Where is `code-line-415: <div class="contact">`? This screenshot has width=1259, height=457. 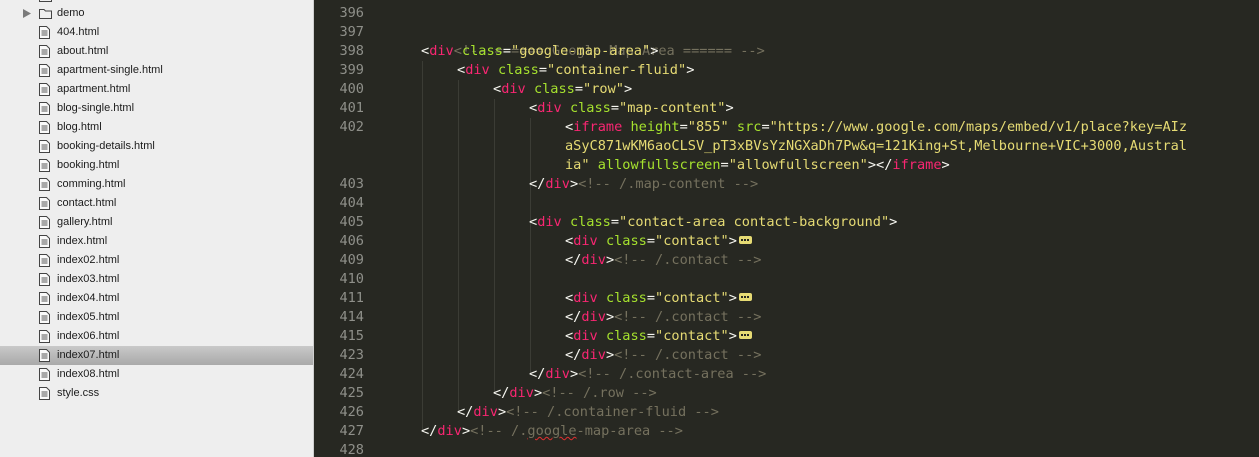
code-line-415: <div class="contact"> is located at coordinates (658, 336).